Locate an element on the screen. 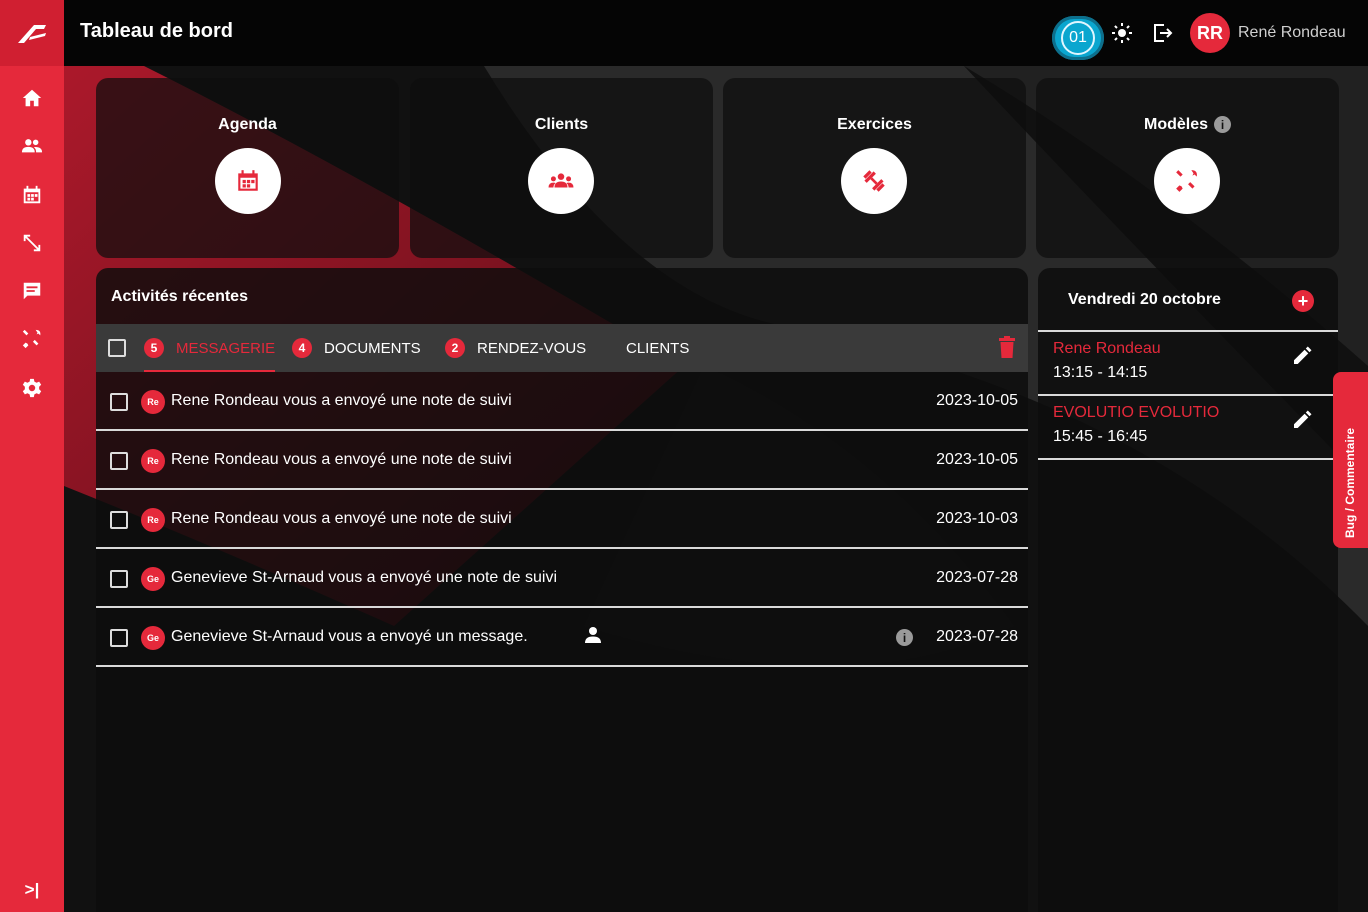 This screenshot has width=1368, height=912. nav-calendar is located at coordinates (32, 195).